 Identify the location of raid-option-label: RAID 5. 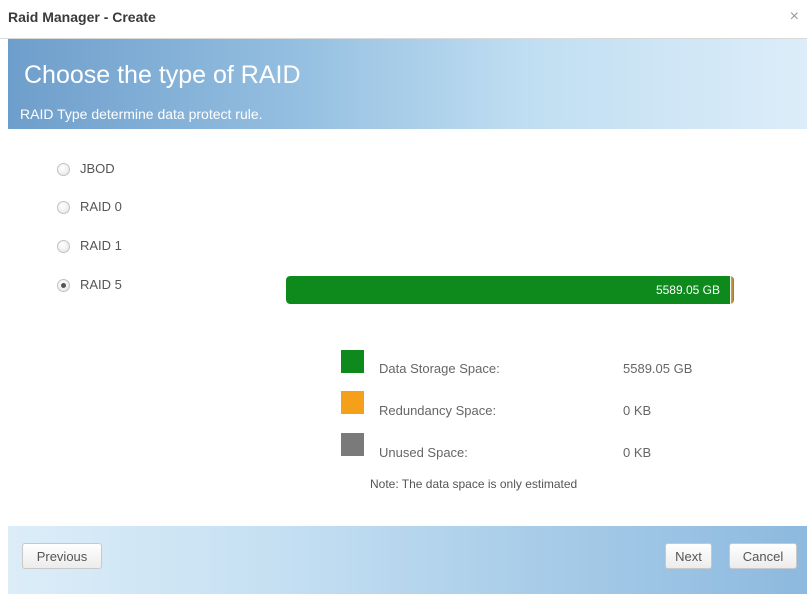
(101, 284).